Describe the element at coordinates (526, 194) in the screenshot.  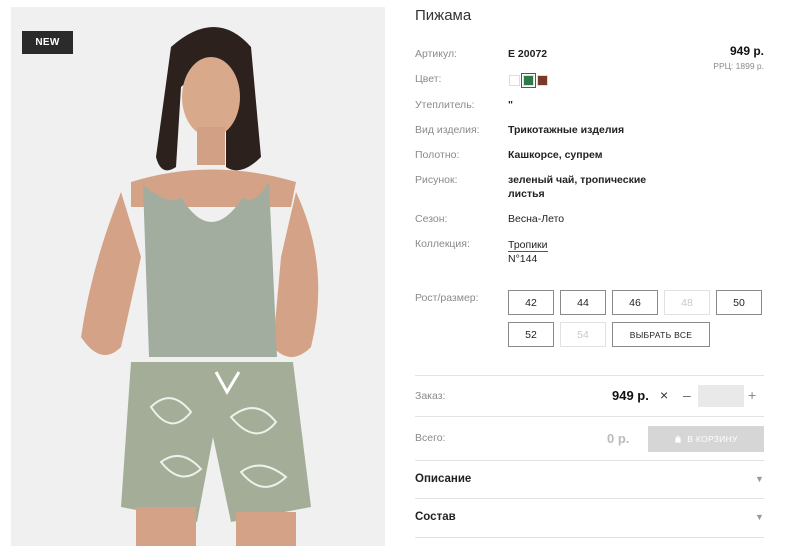
I see `pattern-value-line2: листья` at that location.